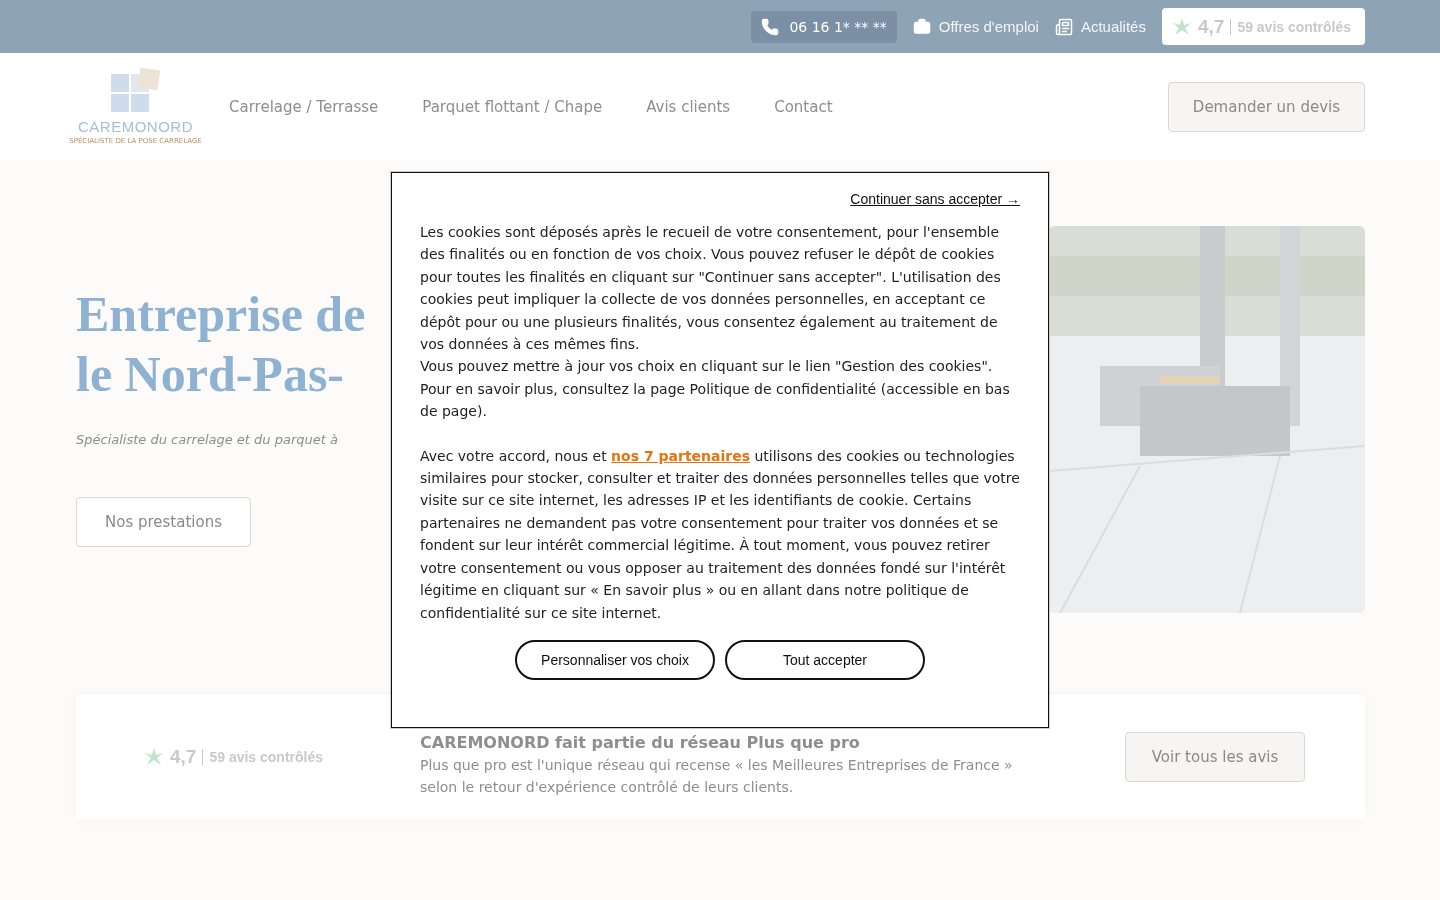  What do you see at coordinates (512, 106) in the screenshot?
I see `nav-link: Parquet flottant / Chape` at bounding box center [512, 106].